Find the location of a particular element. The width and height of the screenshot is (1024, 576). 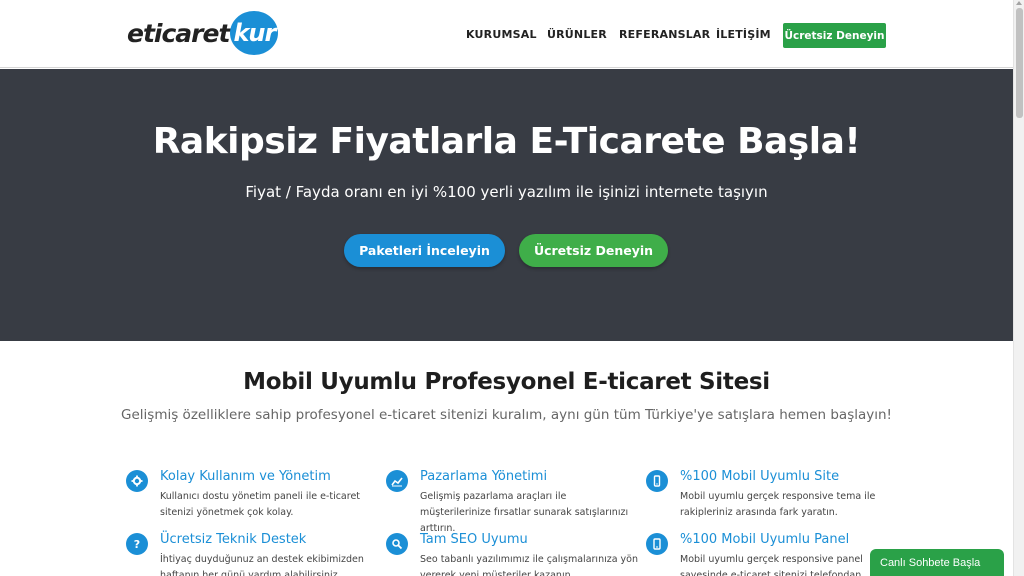

logo-badge: kur is located at coordinates (254, 33).